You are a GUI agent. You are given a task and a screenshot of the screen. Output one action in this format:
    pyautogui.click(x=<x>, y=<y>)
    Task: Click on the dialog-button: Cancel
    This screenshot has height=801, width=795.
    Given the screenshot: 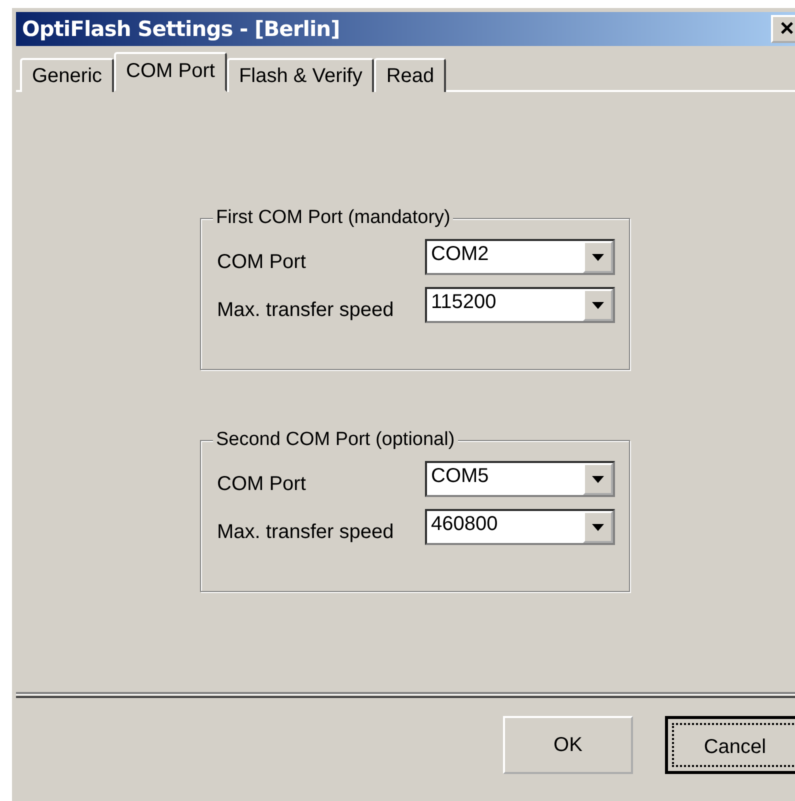 What is the action you would take?
    pyautogui.click(x=730, y=745)
    